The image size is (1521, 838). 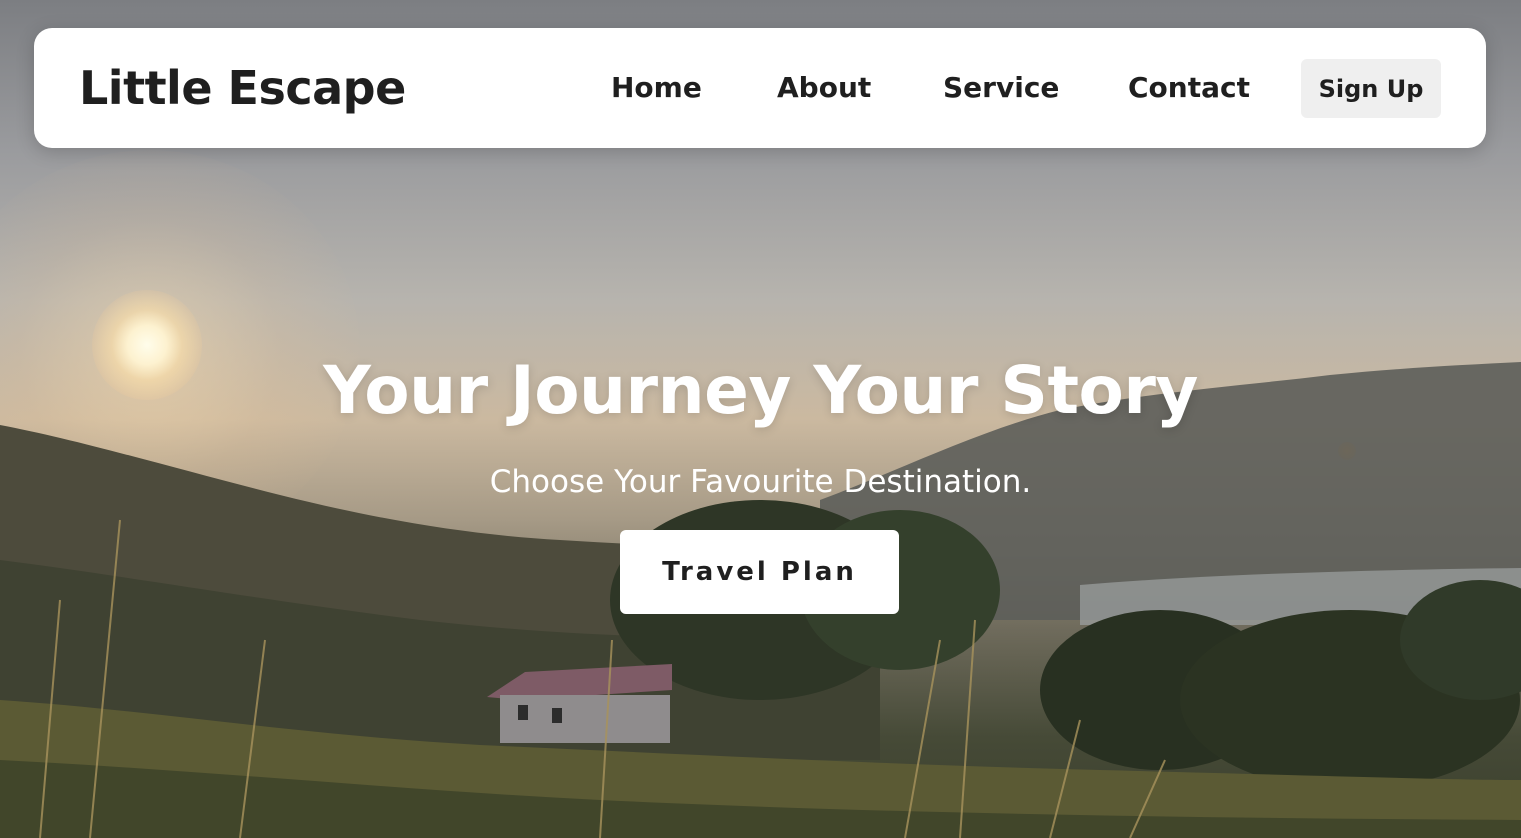 I want to click on nav-item-service: Service, so click(x=1001, y=88).